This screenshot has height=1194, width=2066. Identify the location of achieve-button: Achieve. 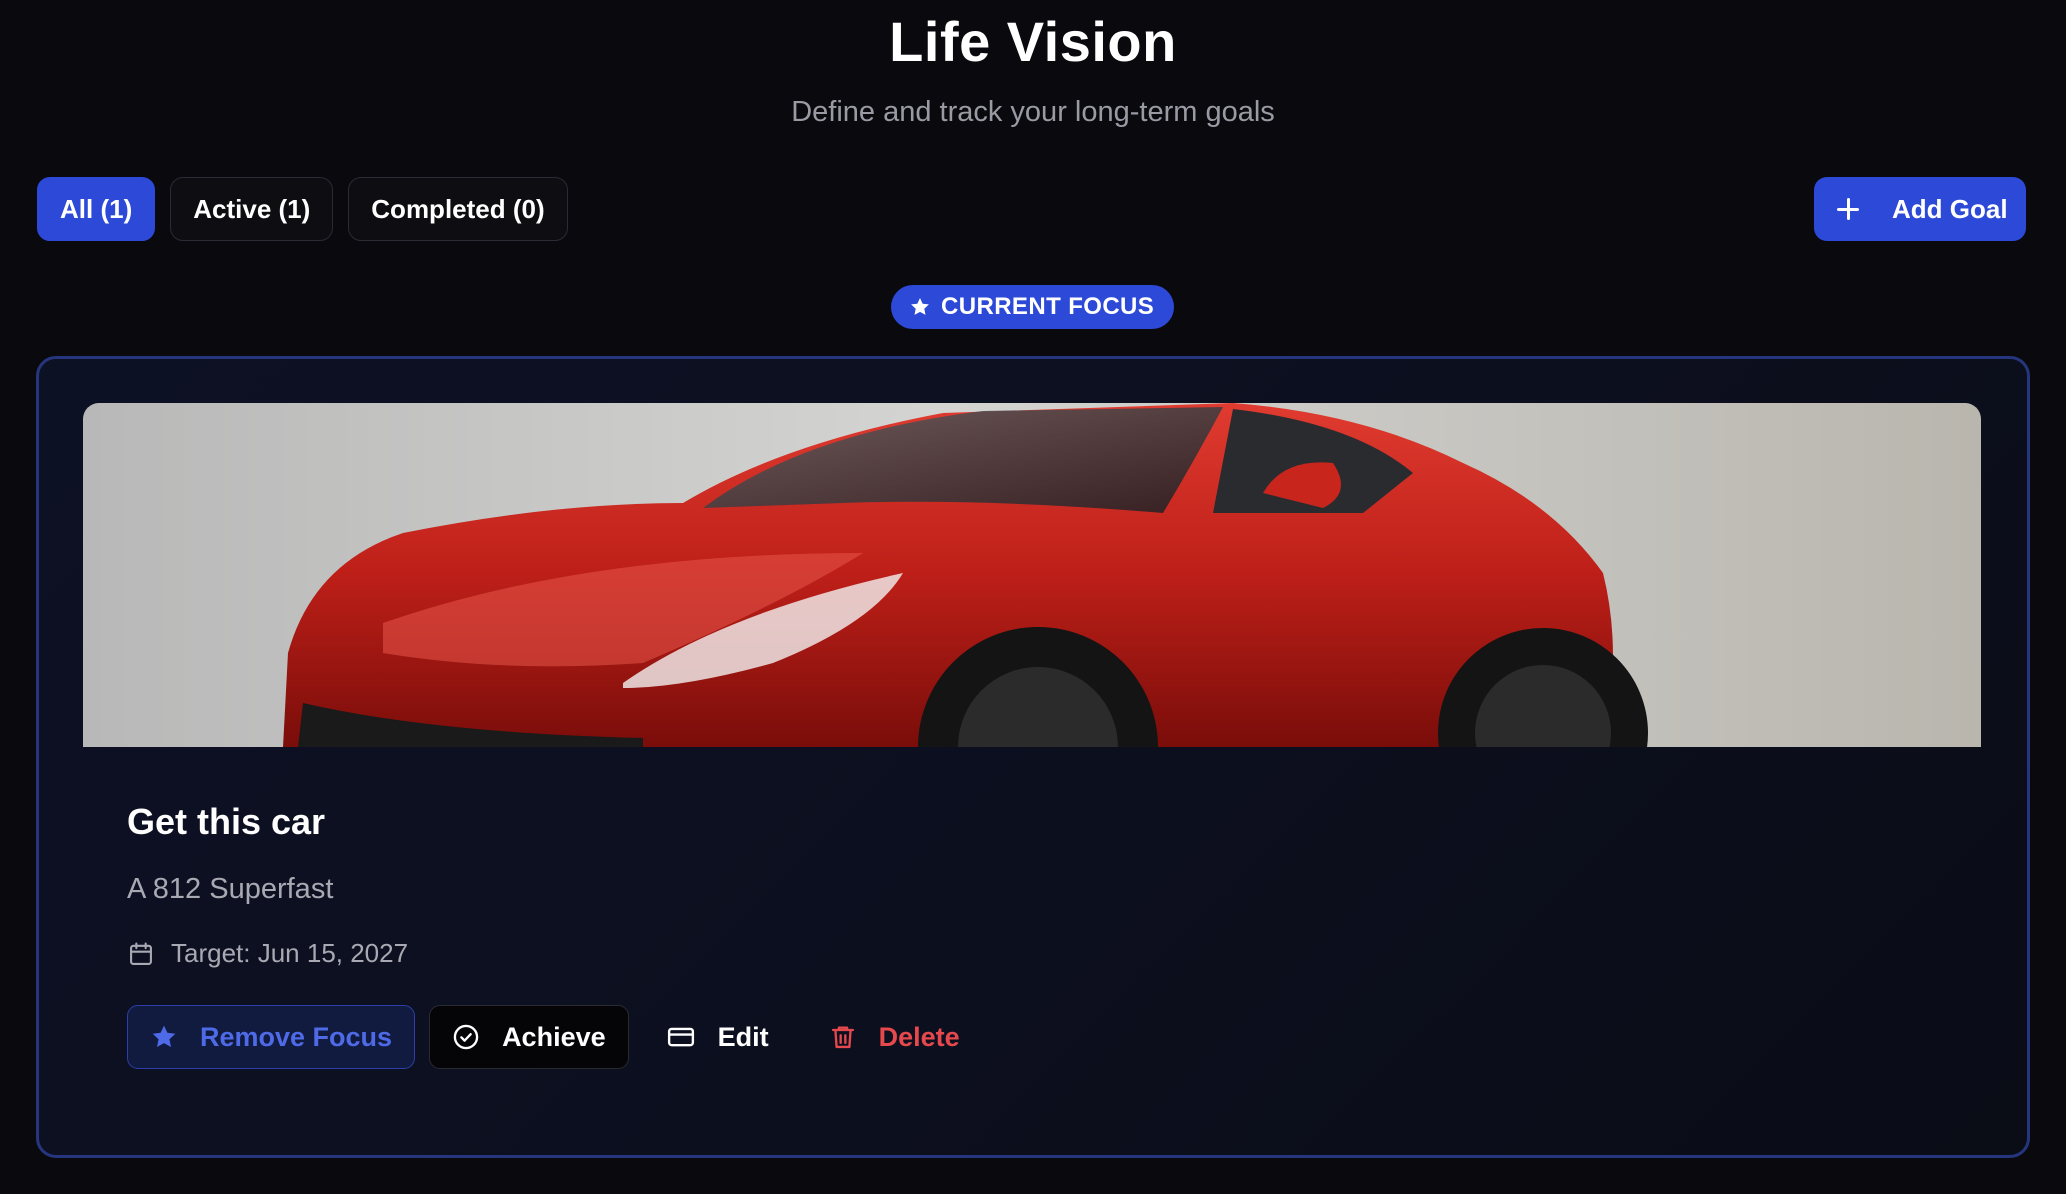
(529, 1037).